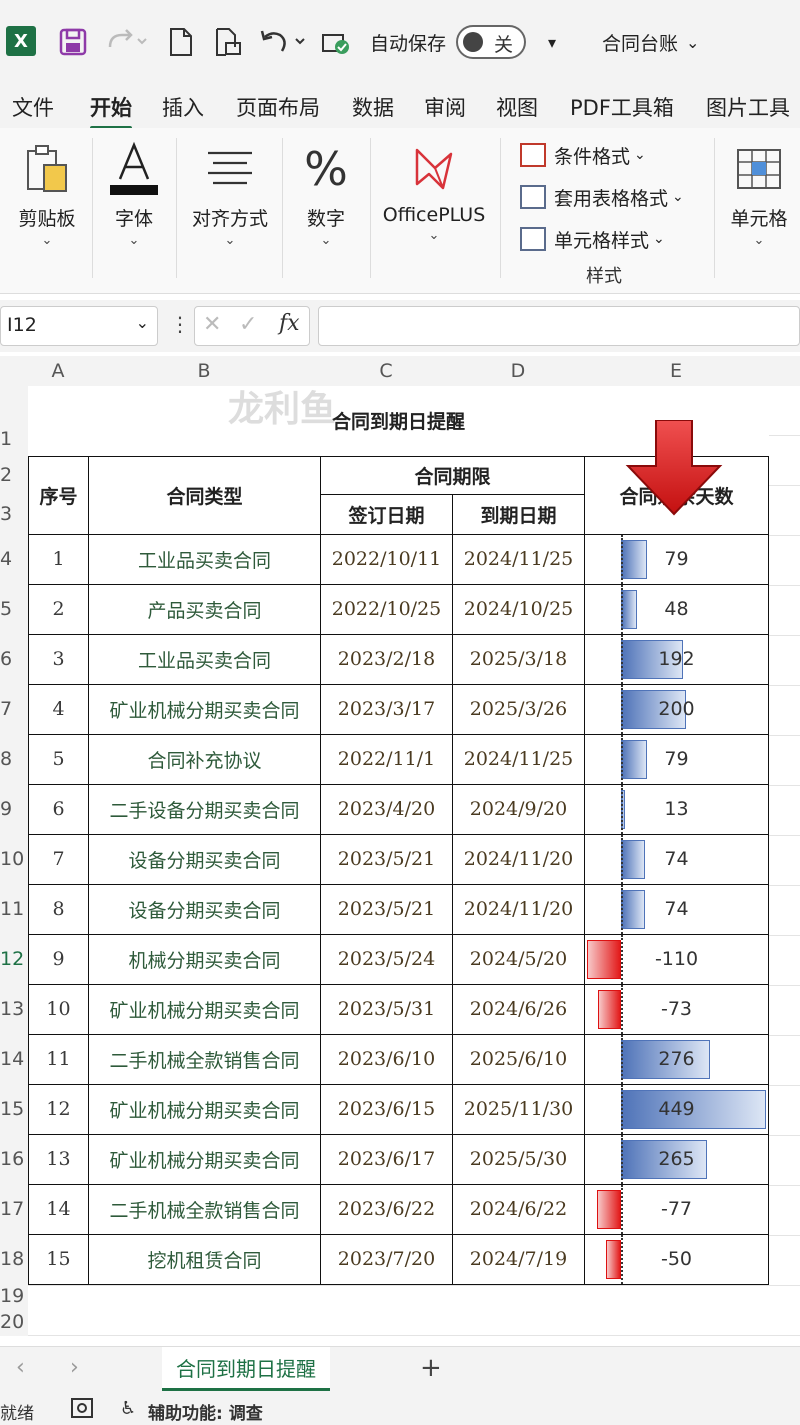  Describe the element at coordinates (518, 959) in the screenshot. I see `cell-due-date: 2024/5/20` at that location.